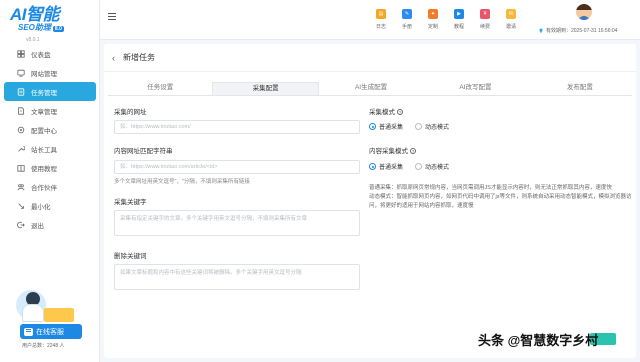  What do you see at coordinates (28, 331) in the screenshot?
I see `chat-icon` at bounding box center [28, 331].